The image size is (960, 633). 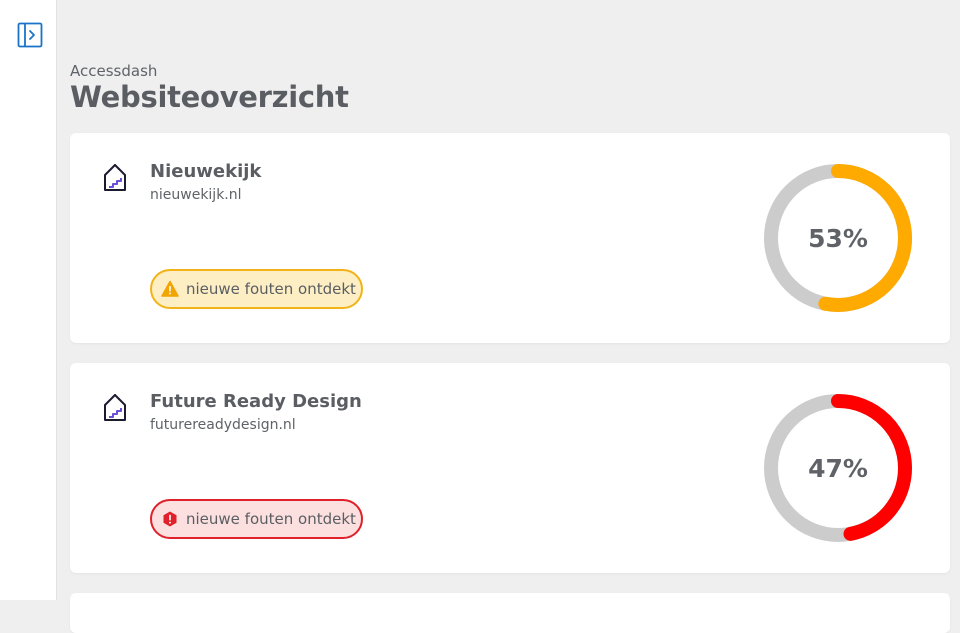 What do you see at coordinates (205, 171) in the screenshot?
I see `site-name: Nieuwekijk` at bounding box center [205, 171].